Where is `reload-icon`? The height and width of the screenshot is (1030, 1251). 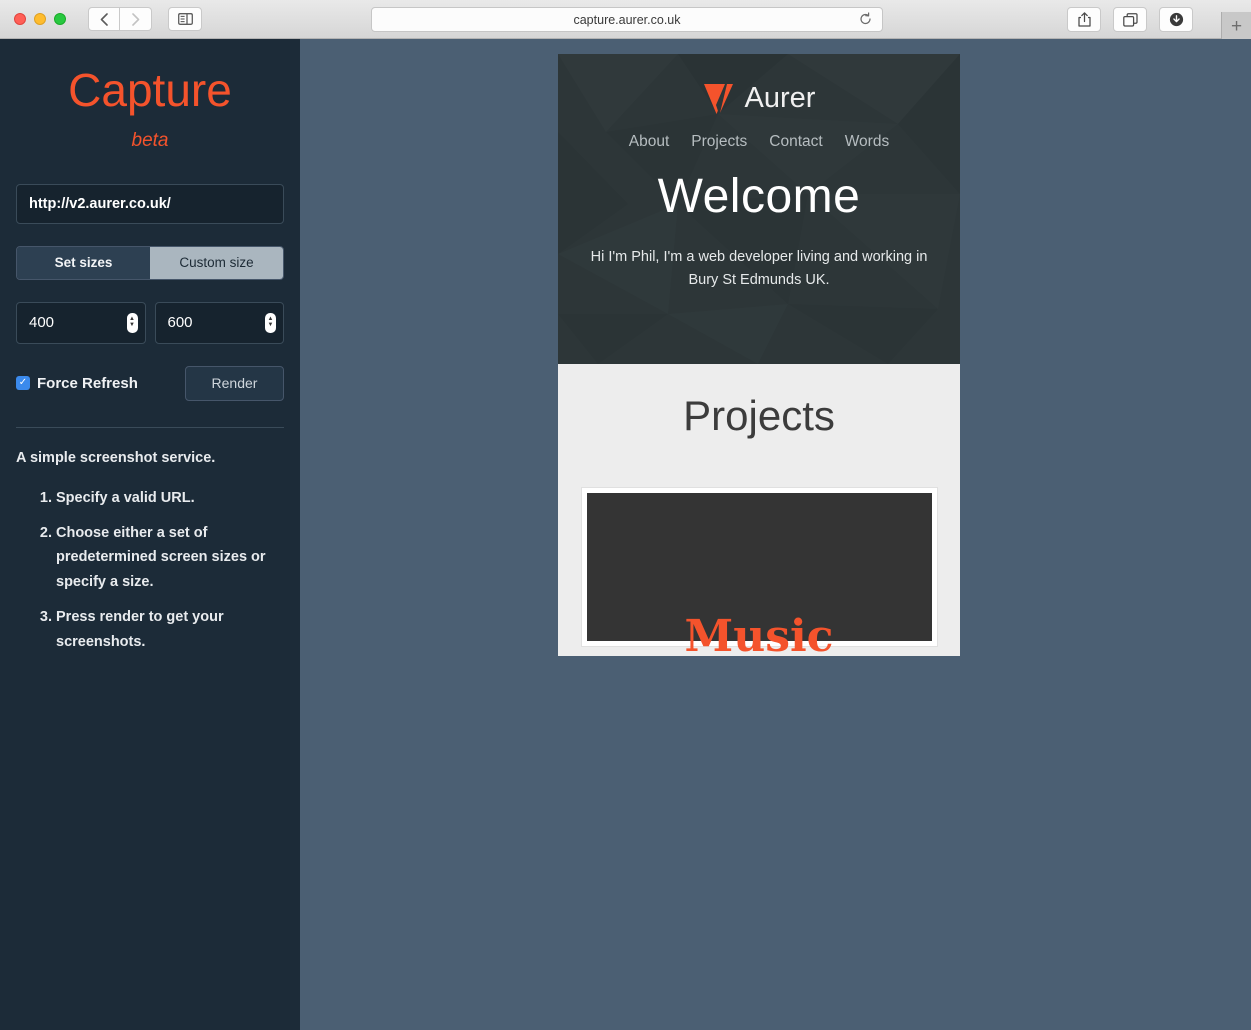 reload-icon is located at coordinates (865, 19).